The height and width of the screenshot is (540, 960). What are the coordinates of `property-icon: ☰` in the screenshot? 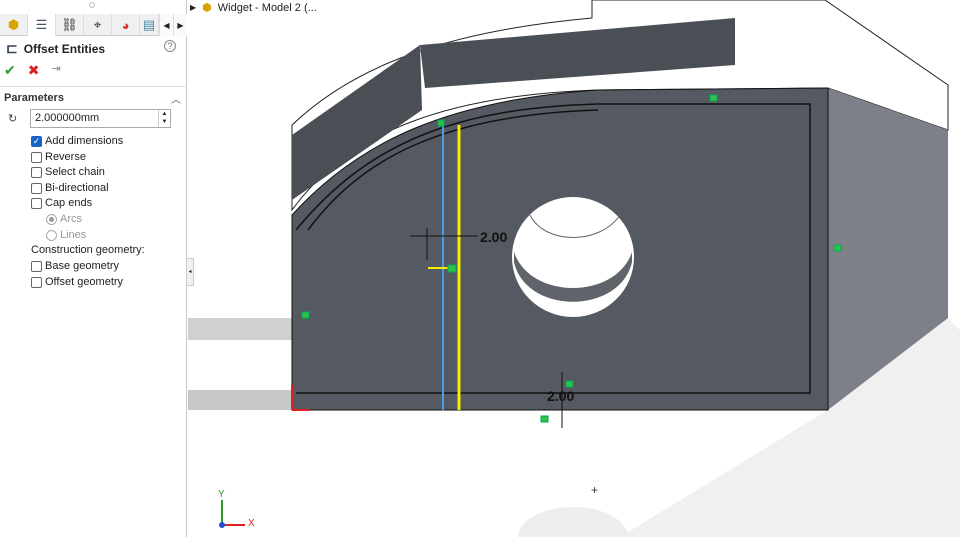 It's located at (41, 24).